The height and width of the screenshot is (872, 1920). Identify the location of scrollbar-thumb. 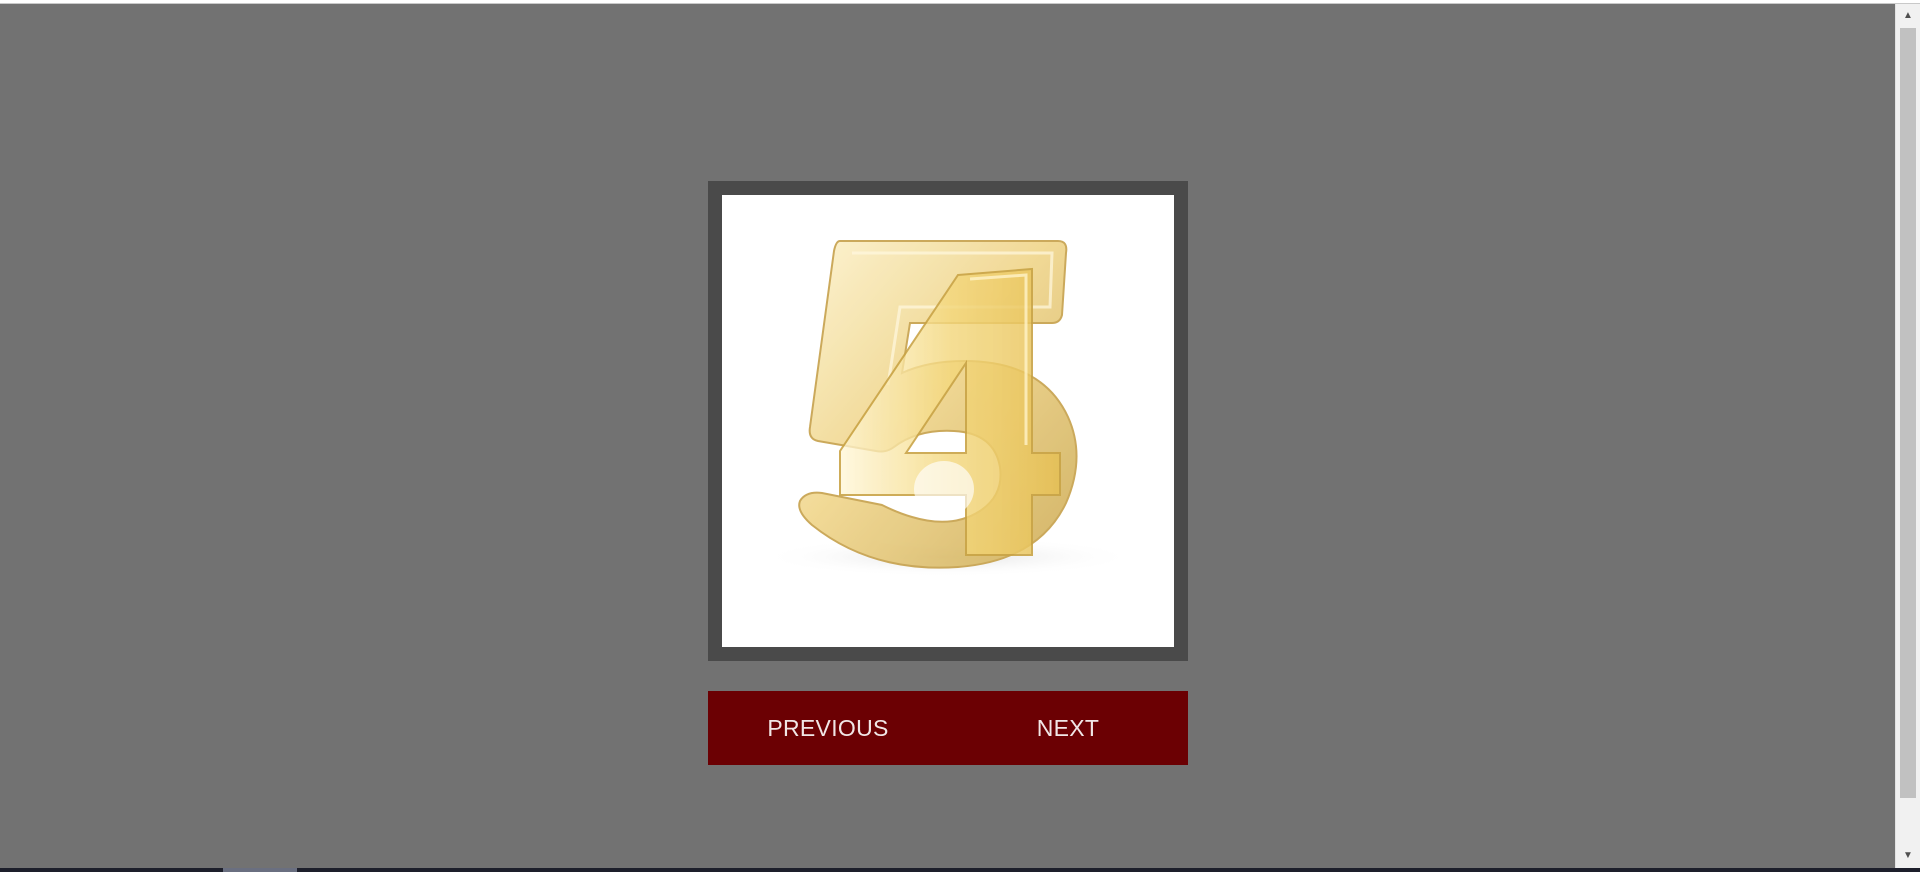
(1908, 413).